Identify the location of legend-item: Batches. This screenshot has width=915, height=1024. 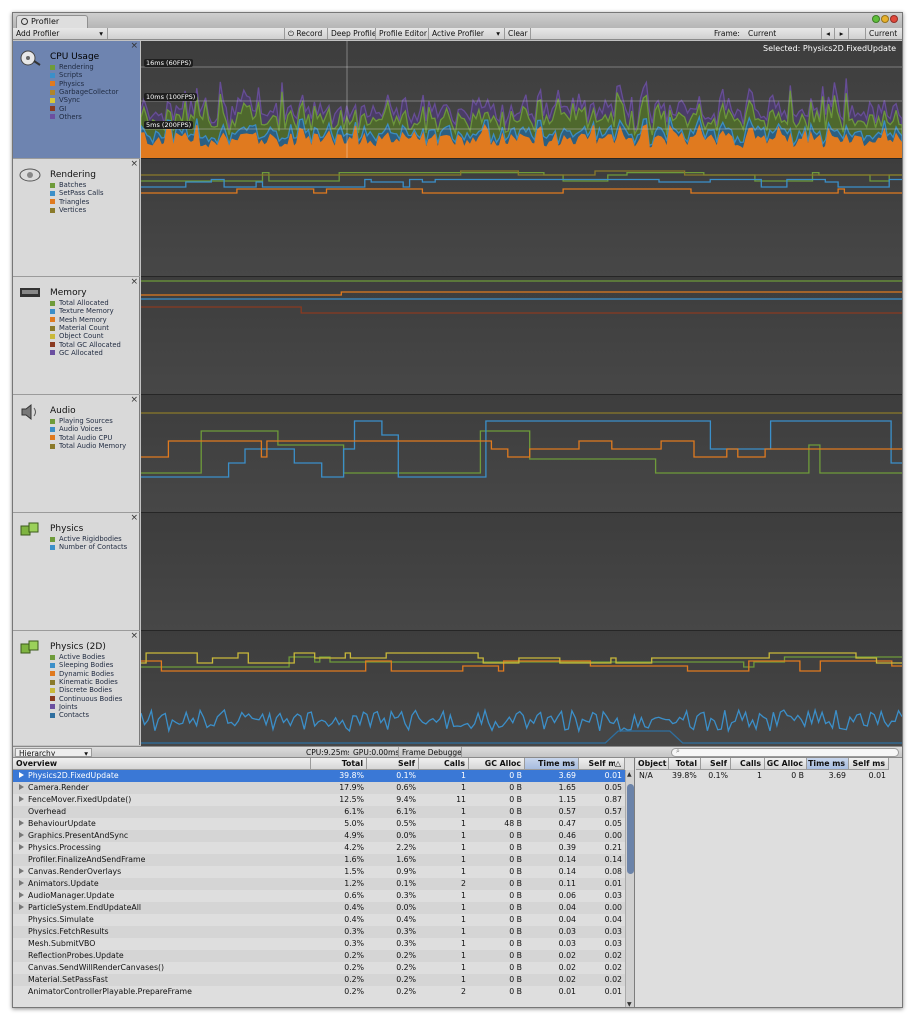
(77, 185).